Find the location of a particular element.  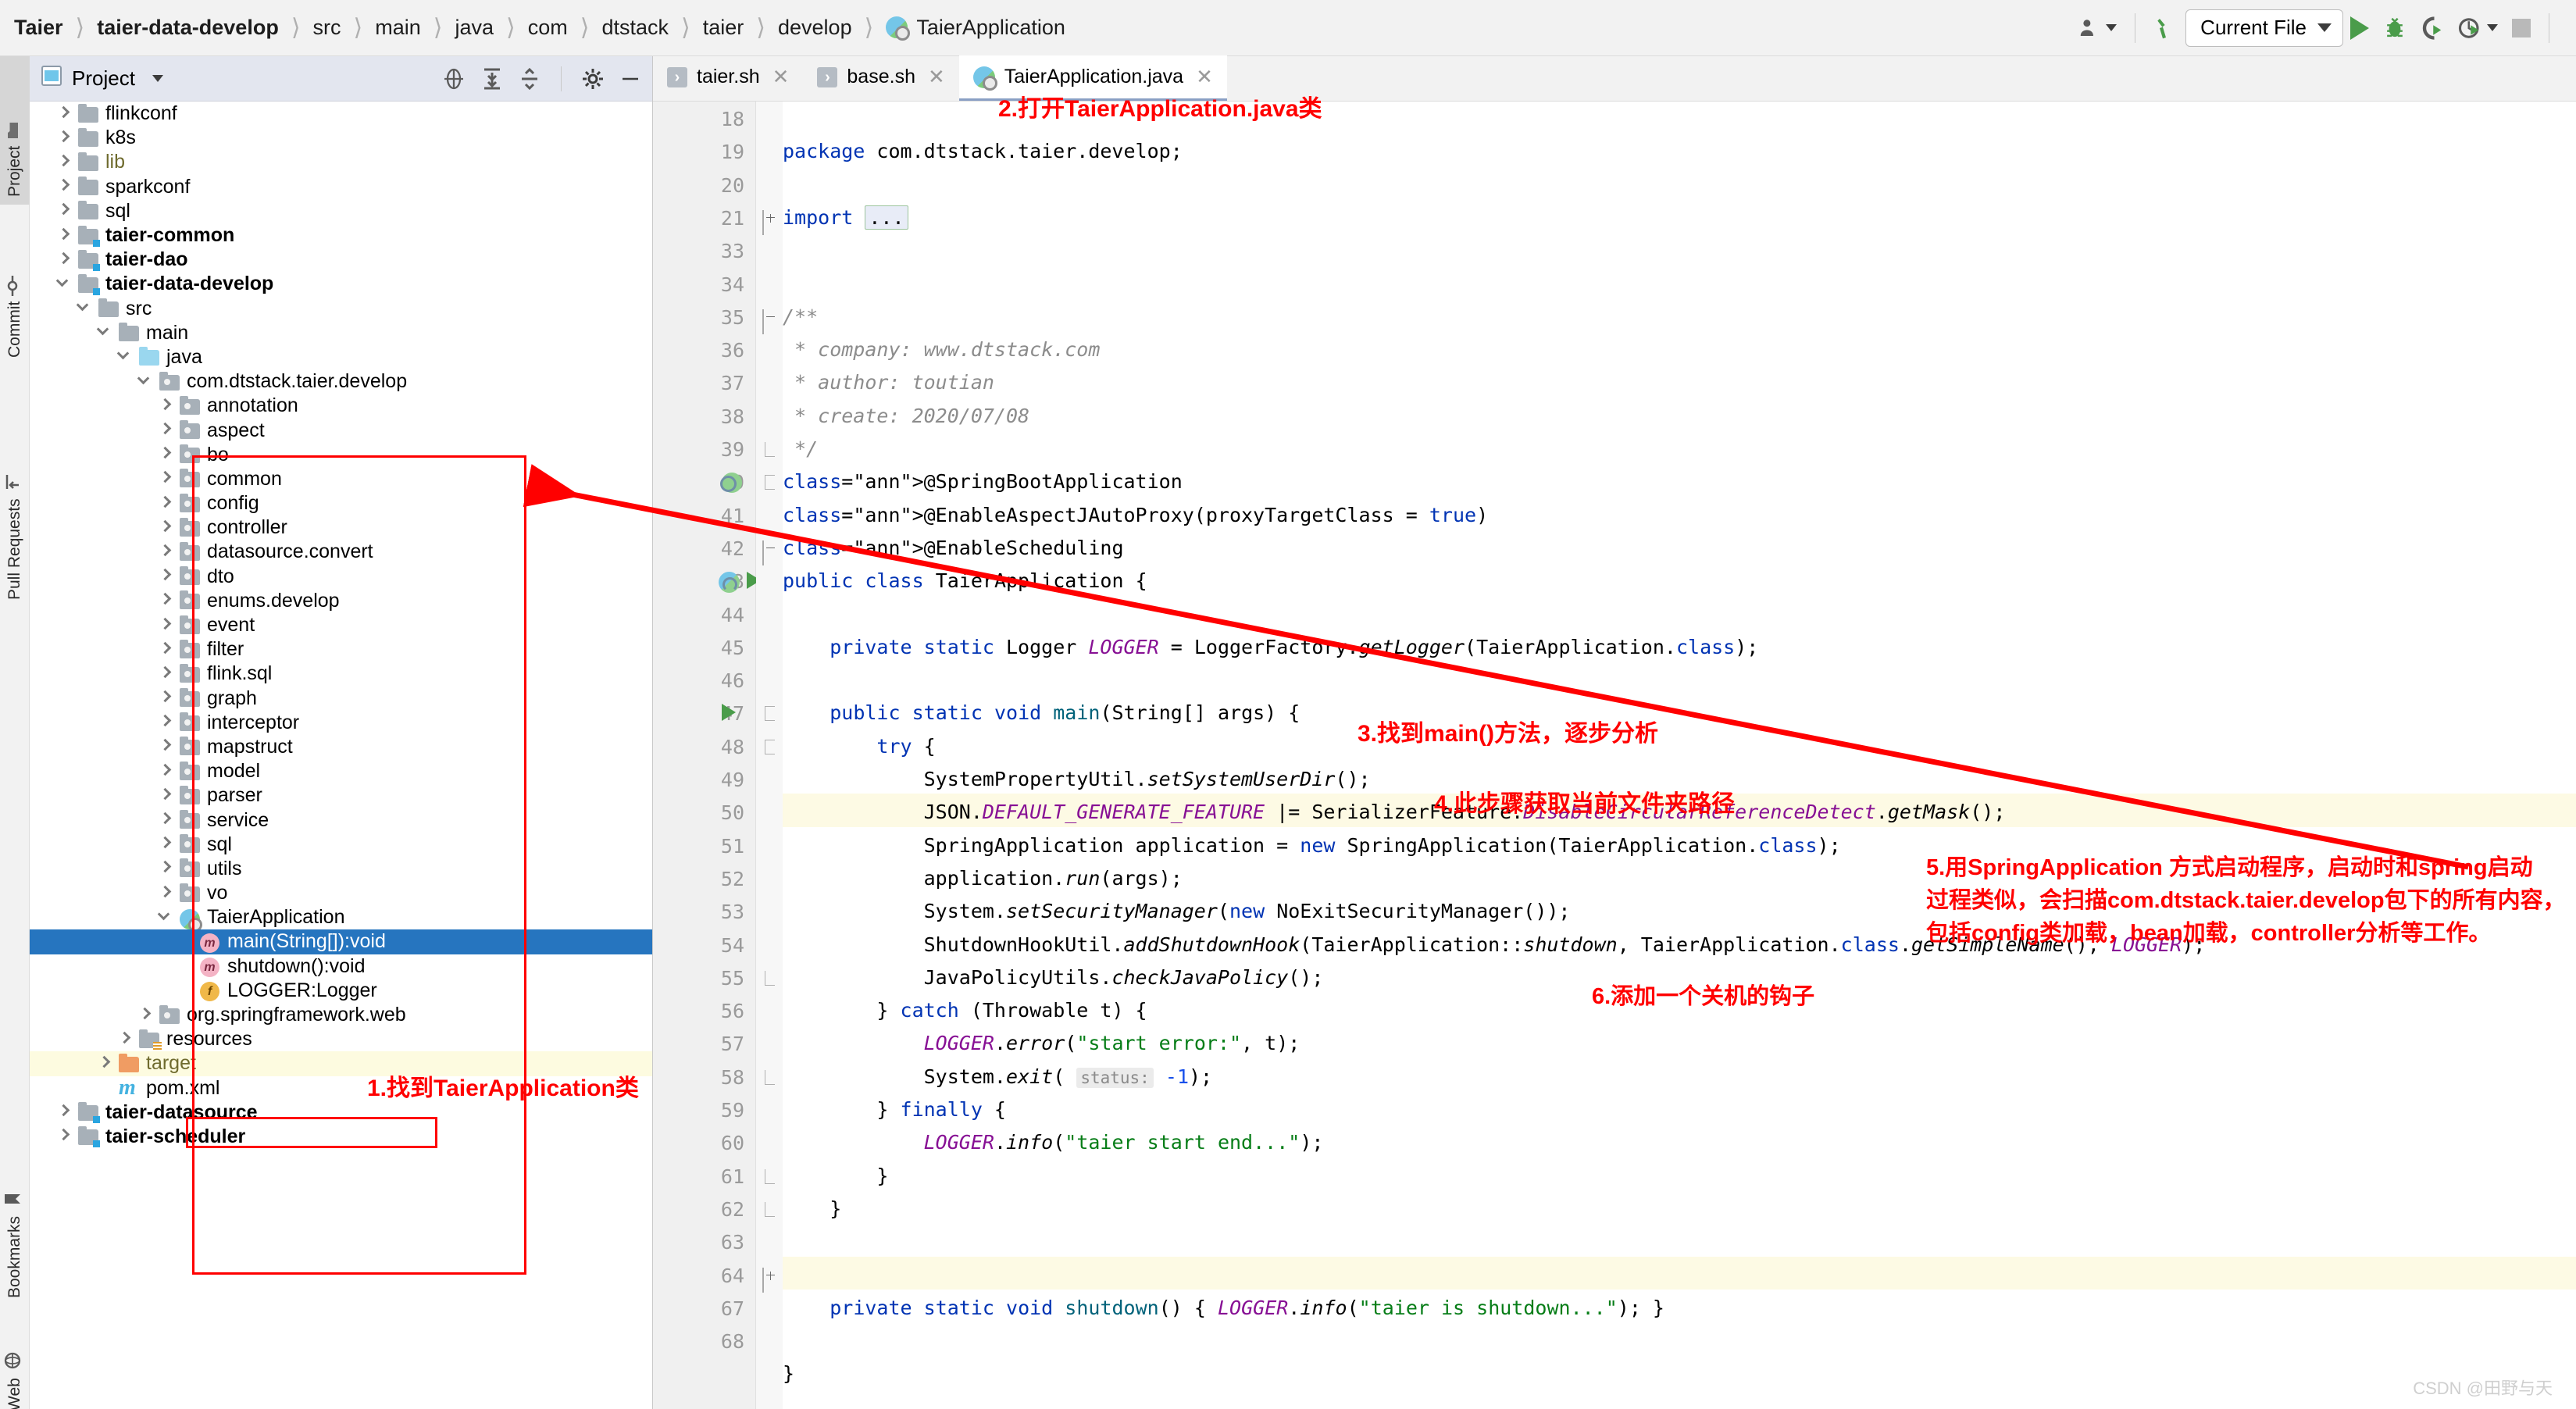

profile-icon is located at coordinates (2478, 28).